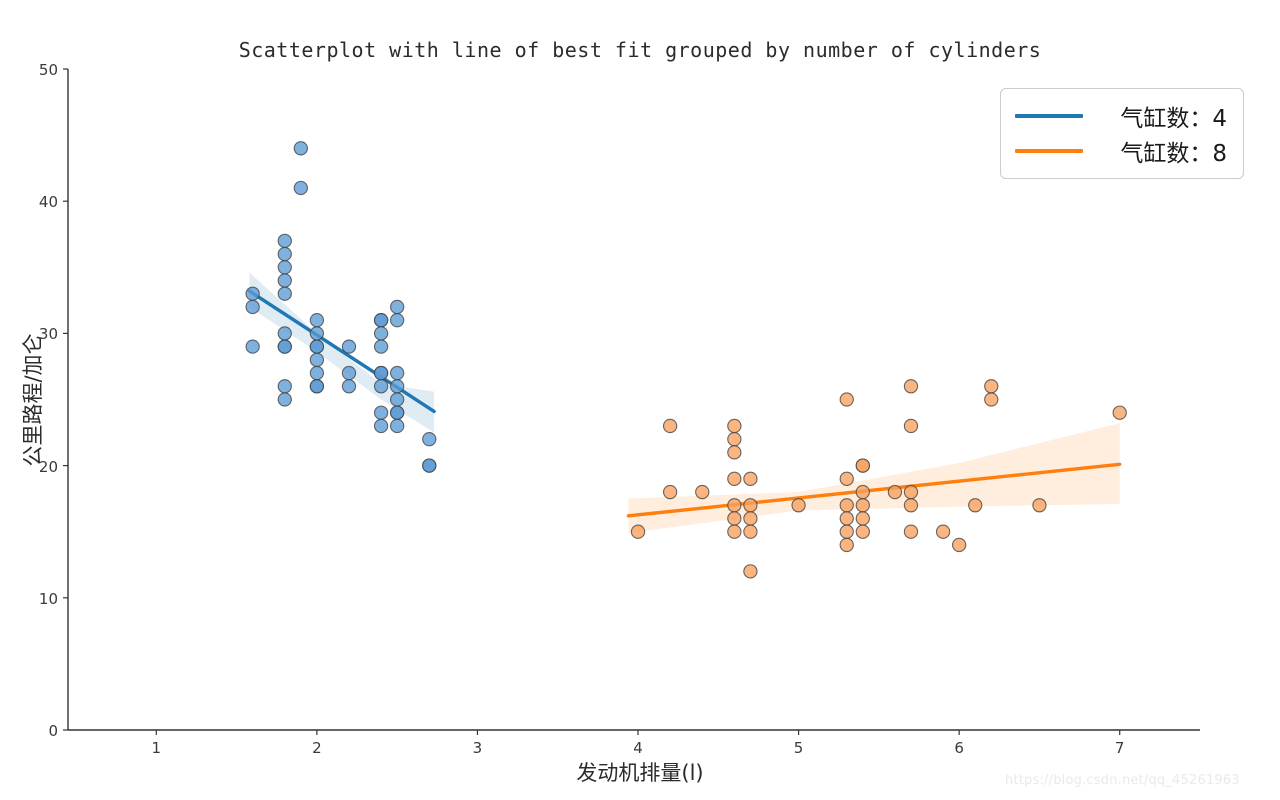 Image resolution: width=1280 pixels, height=800 pixels. Describe the element at coordinates (874, 478) in the screenshot. I see `confidence-band` at that location.